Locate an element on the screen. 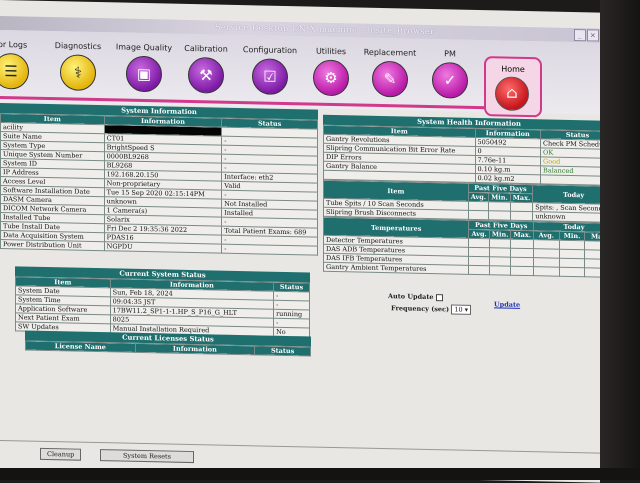 The height and width of the screenshot is (483, 640). status-cell: running is located at coordinates (291, 314).